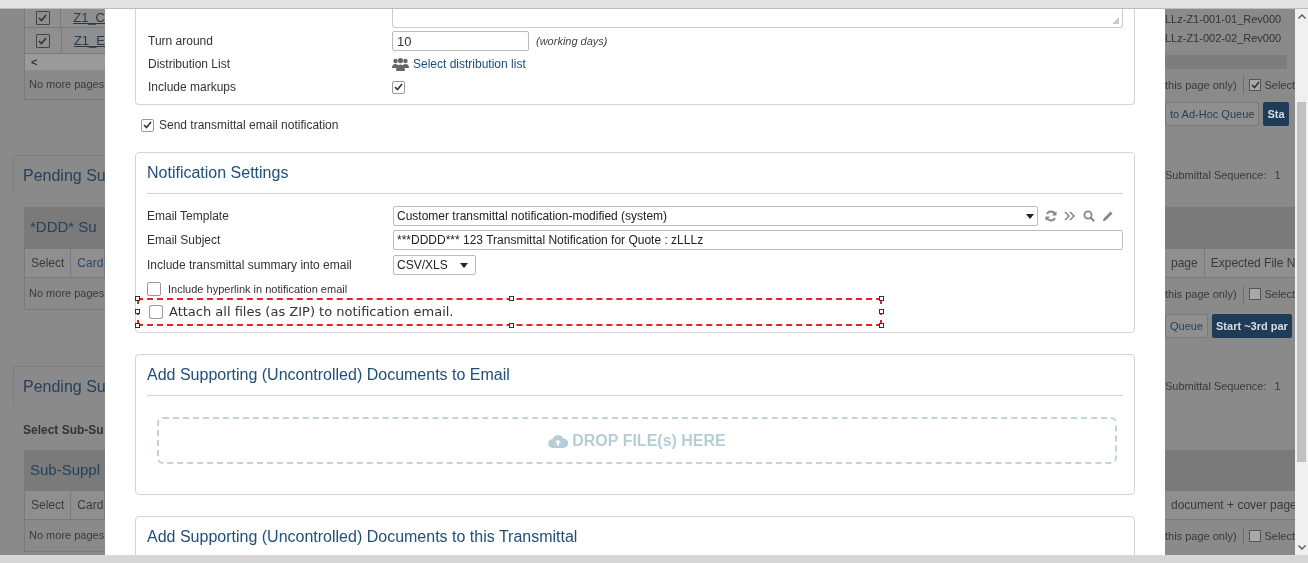  Describe the element at coordinates (89, 18) in the screenshot. I see `file-link: Z1_C` at that location.